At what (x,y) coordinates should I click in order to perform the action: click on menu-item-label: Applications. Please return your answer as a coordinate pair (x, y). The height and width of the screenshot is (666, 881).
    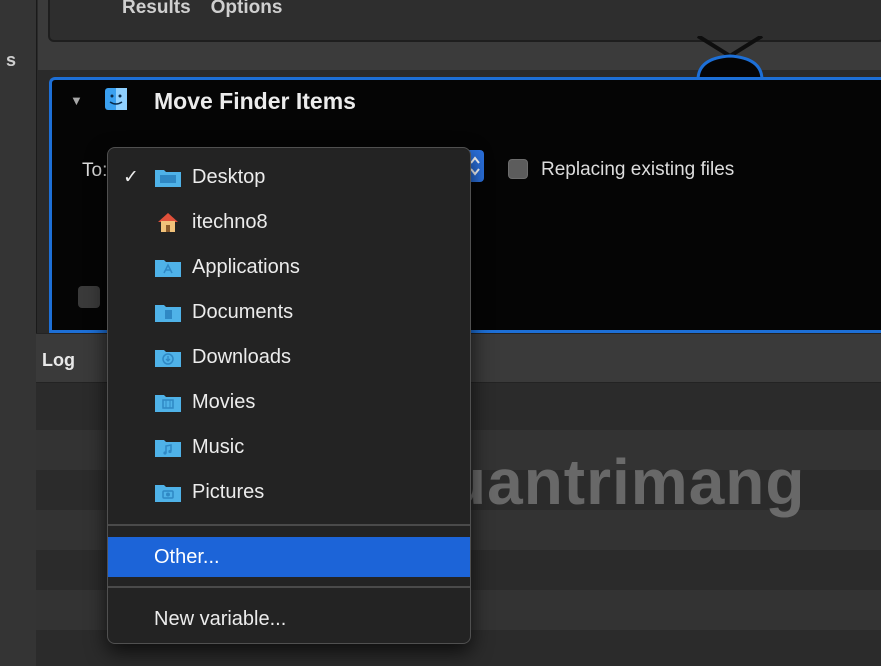
    Looking at the image, I should click on (246, 266).